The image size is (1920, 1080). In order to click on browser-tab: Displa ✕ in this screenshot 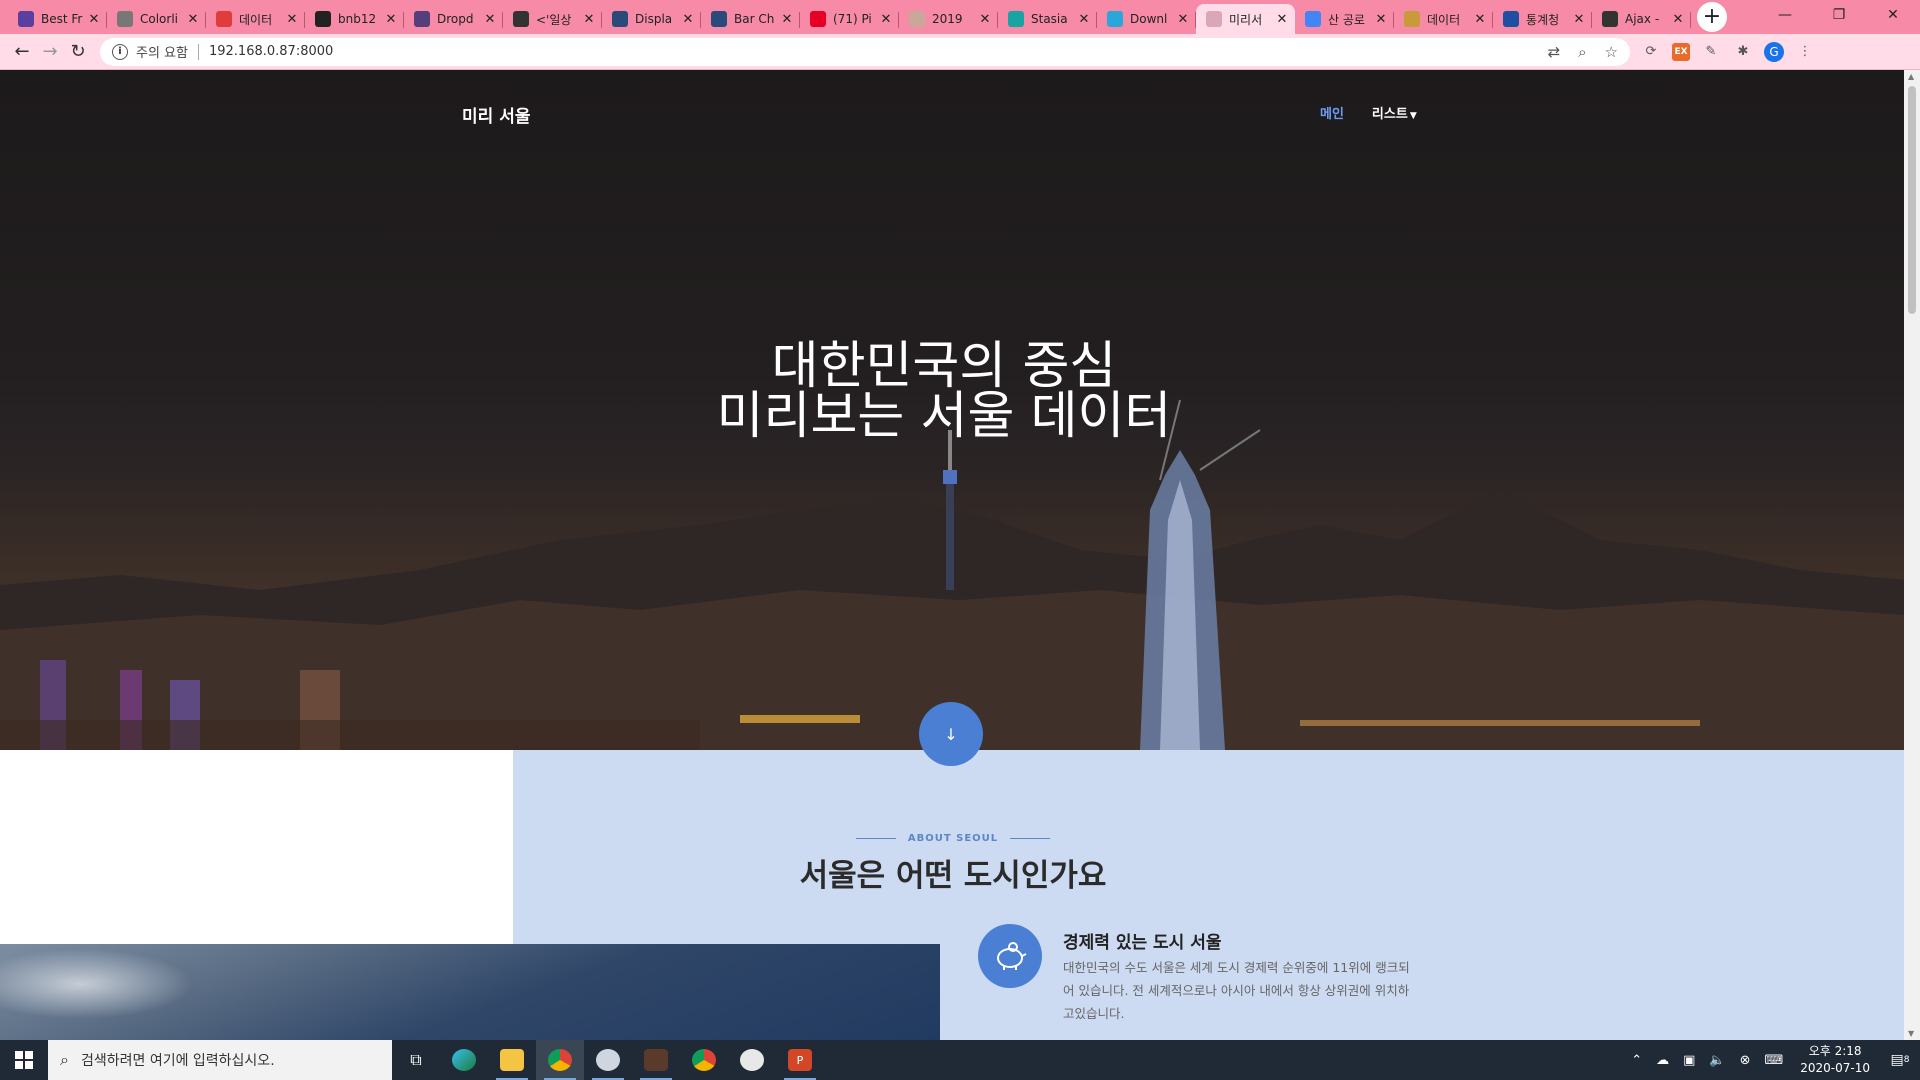, I will do `click(651, 19)`.